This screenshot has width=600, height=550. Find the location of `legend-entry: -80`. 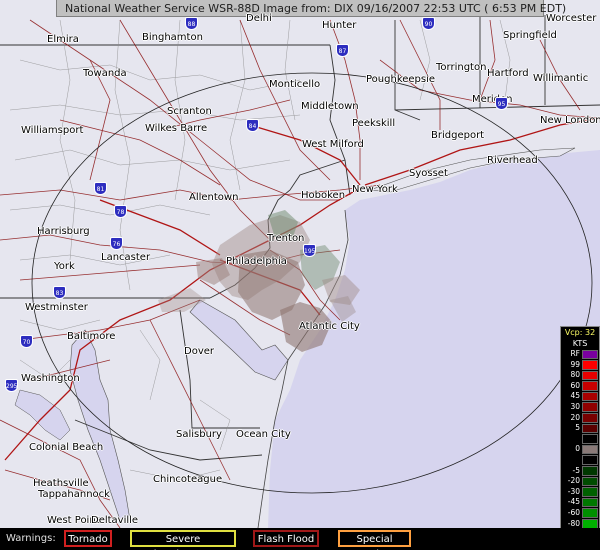

legend-entry: -80 is located at coordinates (580, 523).